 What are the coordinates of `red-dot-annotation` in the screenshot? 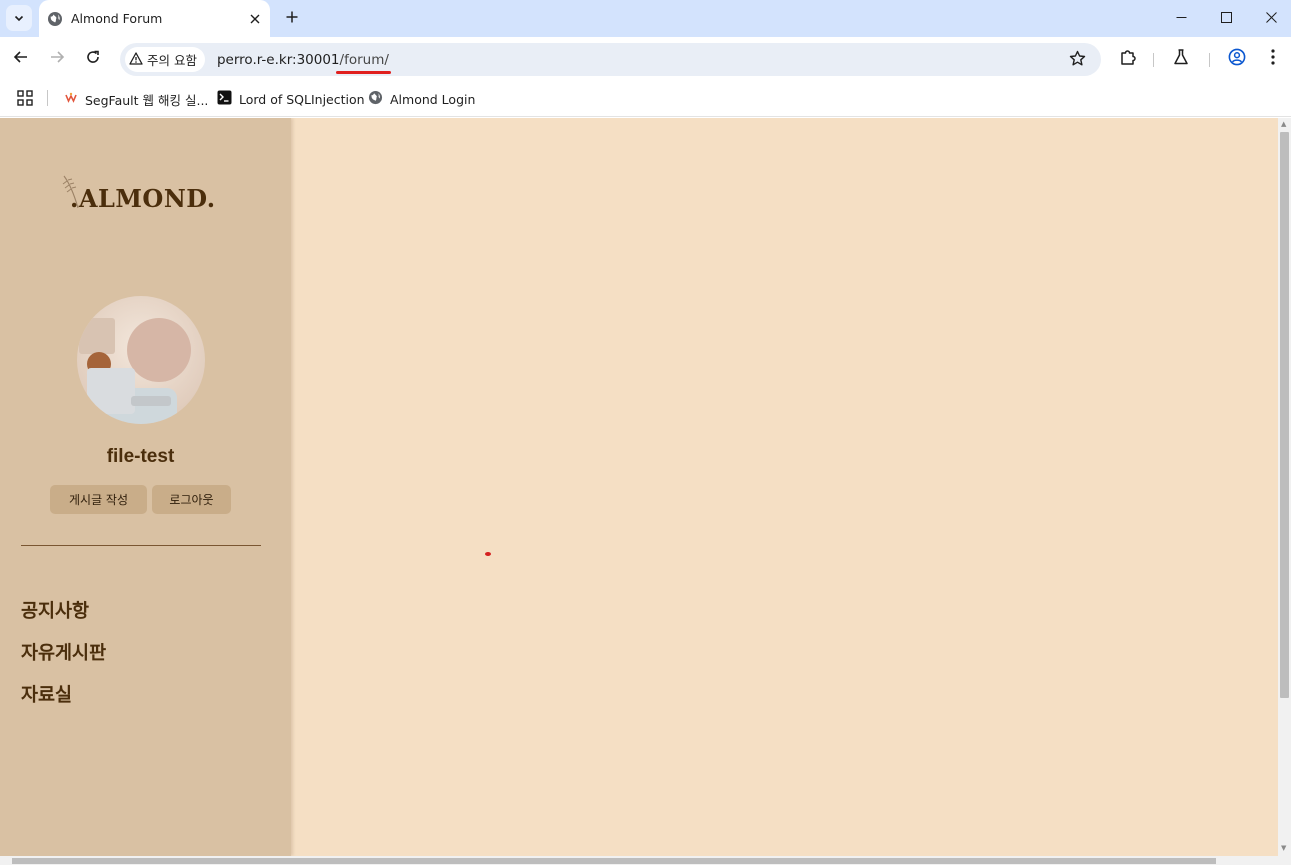 It's located at (488, 554).